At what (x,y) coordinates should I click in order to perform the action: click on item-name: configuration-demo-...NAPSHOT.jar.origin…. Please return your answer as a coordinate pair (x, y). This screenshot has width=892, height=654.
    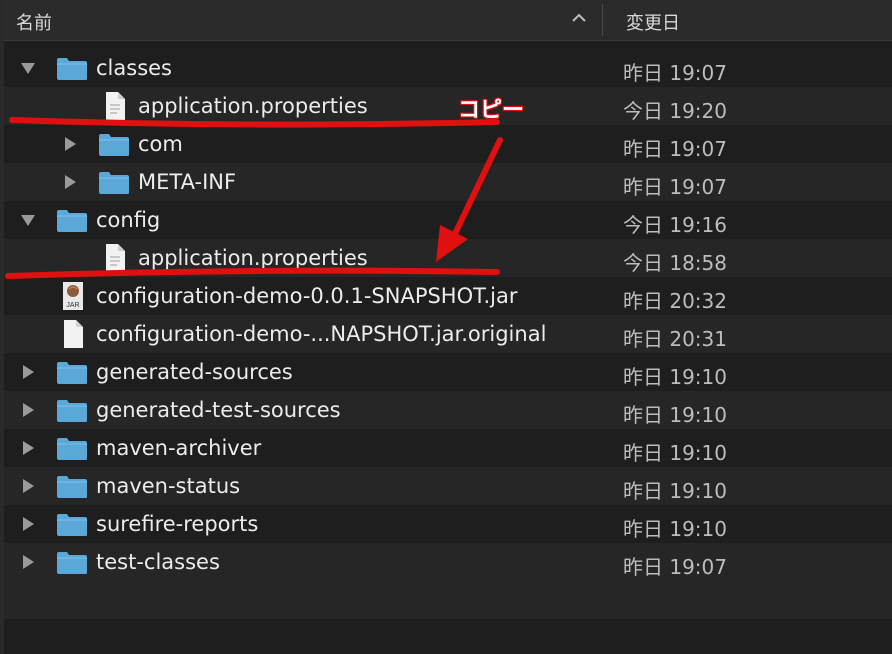
    Looking at the image, I should click on (321, 334).